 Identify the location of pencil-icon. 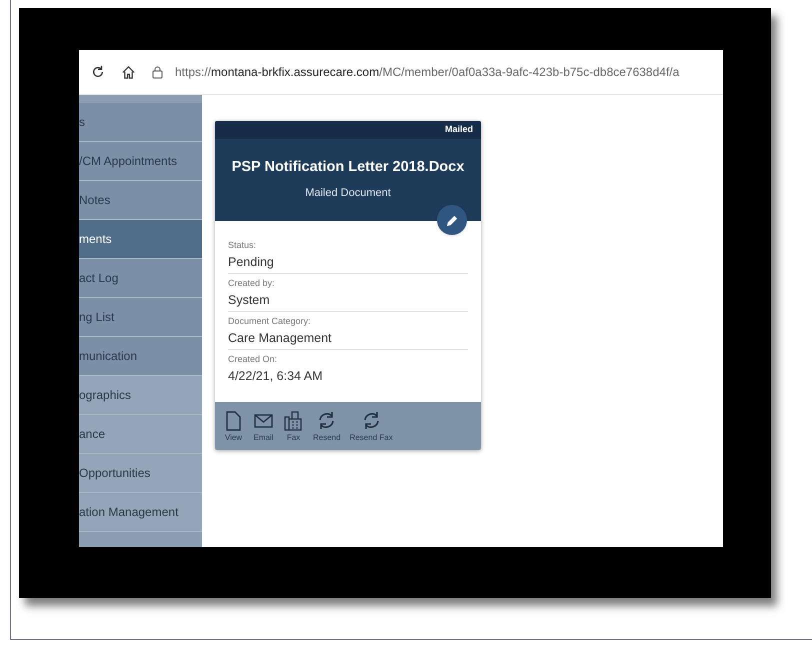
(452, 220).